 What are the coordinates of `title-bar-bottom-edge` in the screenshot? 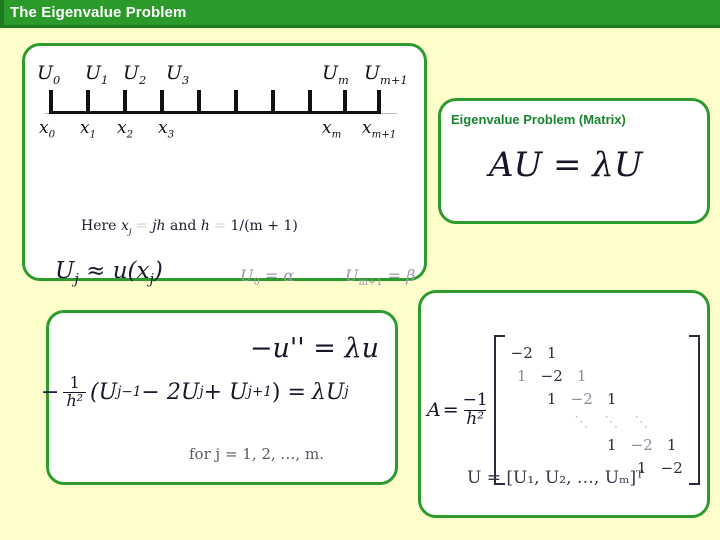 It's located at (360, 26).